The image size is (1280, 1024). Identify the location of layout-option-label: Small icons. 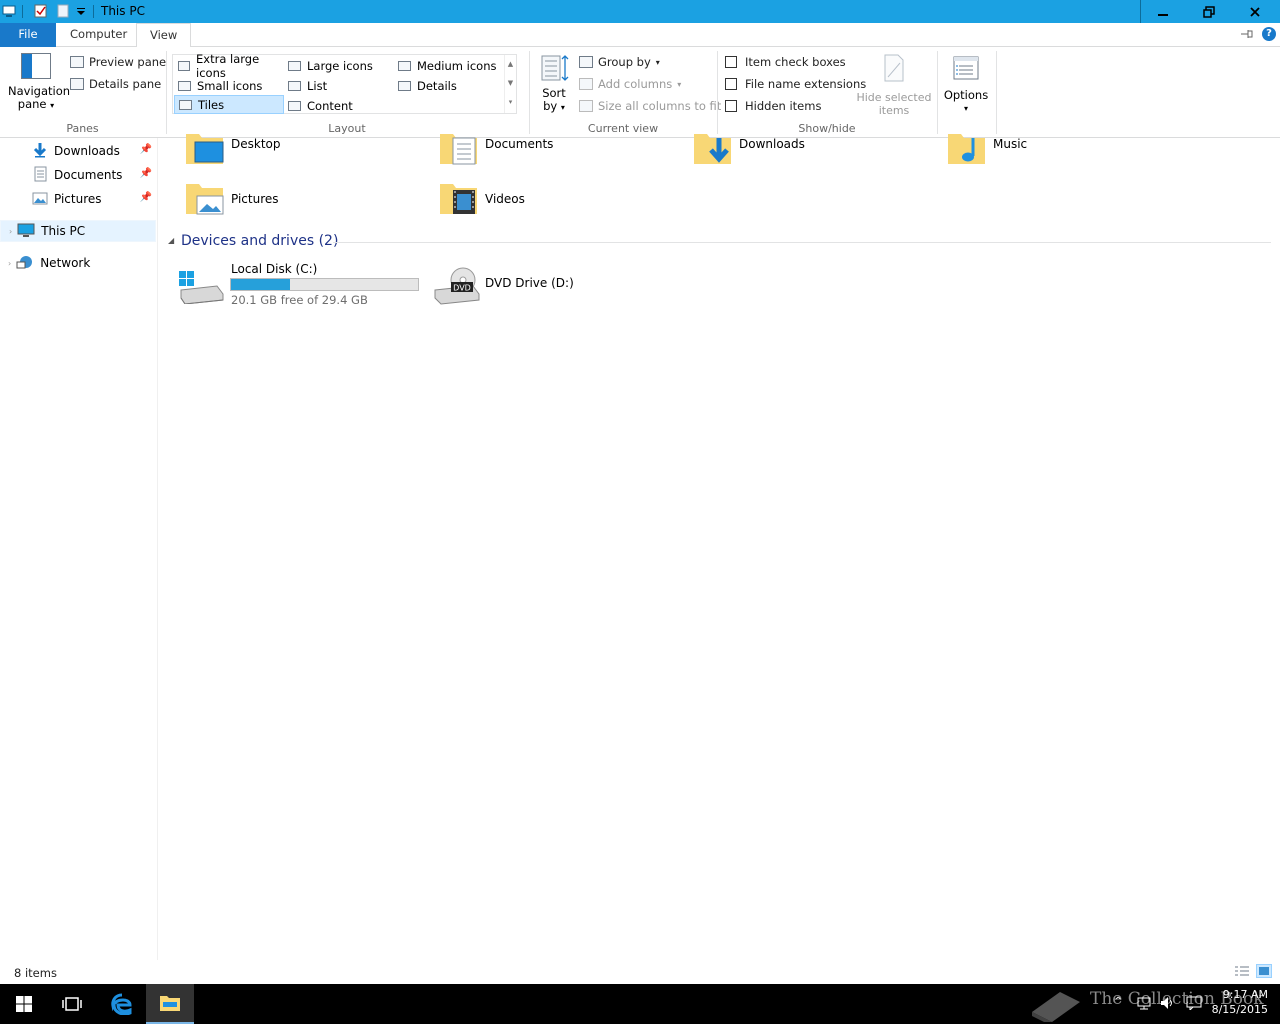
(230, 85).